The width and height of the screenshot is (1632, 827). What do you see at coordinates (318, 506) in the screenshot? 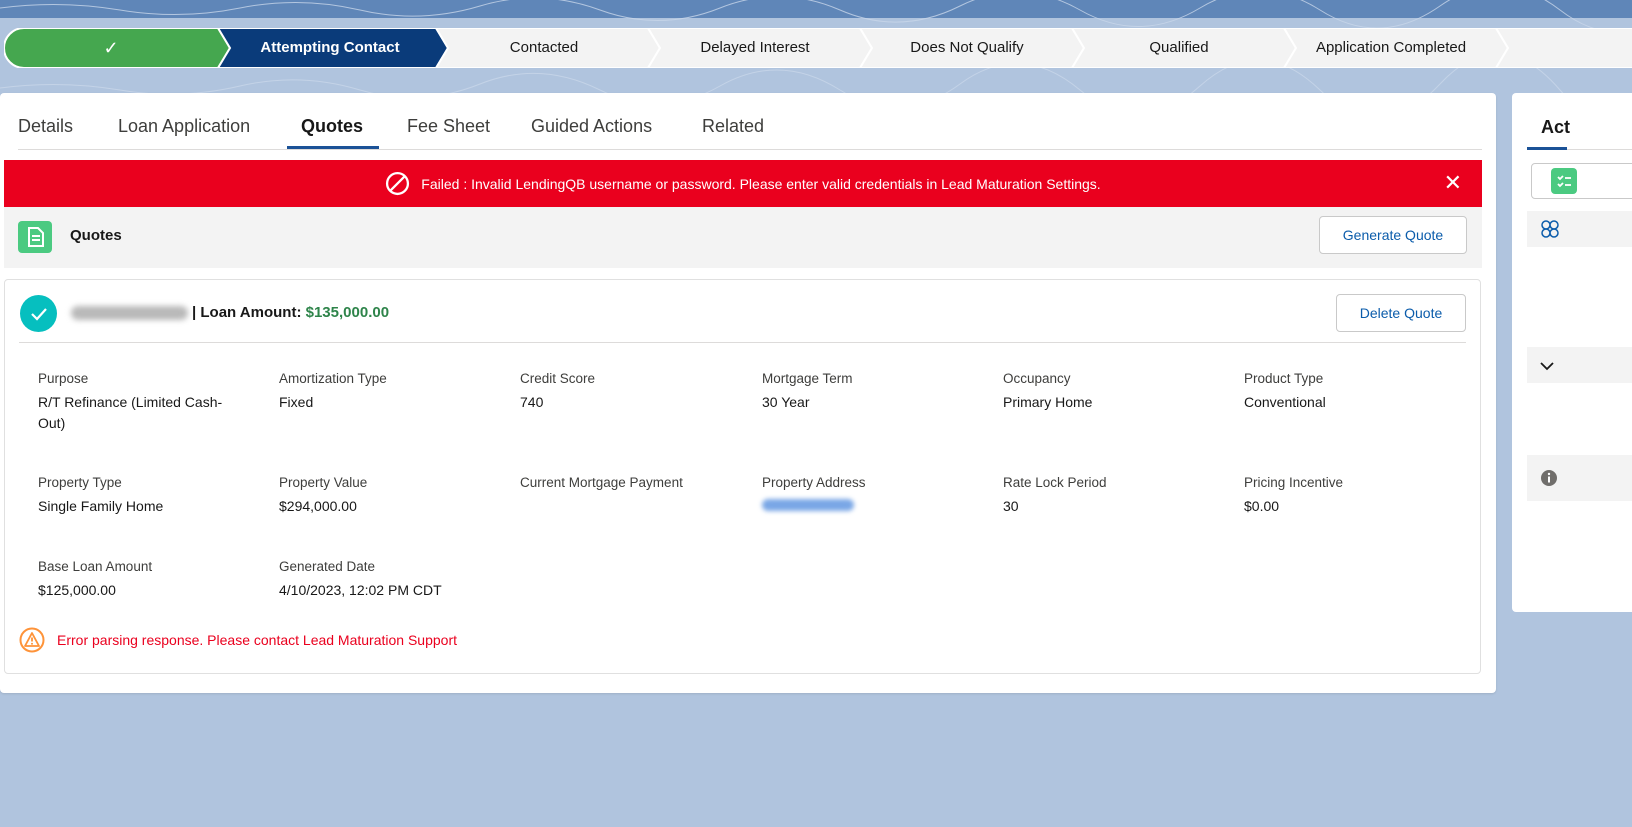
I see `field-value: $294,000.00` at bounding box center [318, 506].